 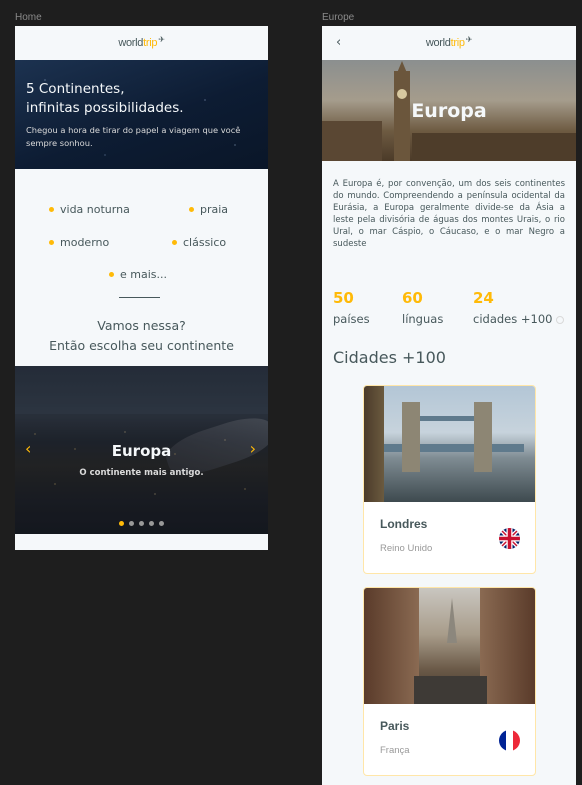 I want to click on header: worldtrip✈, so click(x=141, y=43).